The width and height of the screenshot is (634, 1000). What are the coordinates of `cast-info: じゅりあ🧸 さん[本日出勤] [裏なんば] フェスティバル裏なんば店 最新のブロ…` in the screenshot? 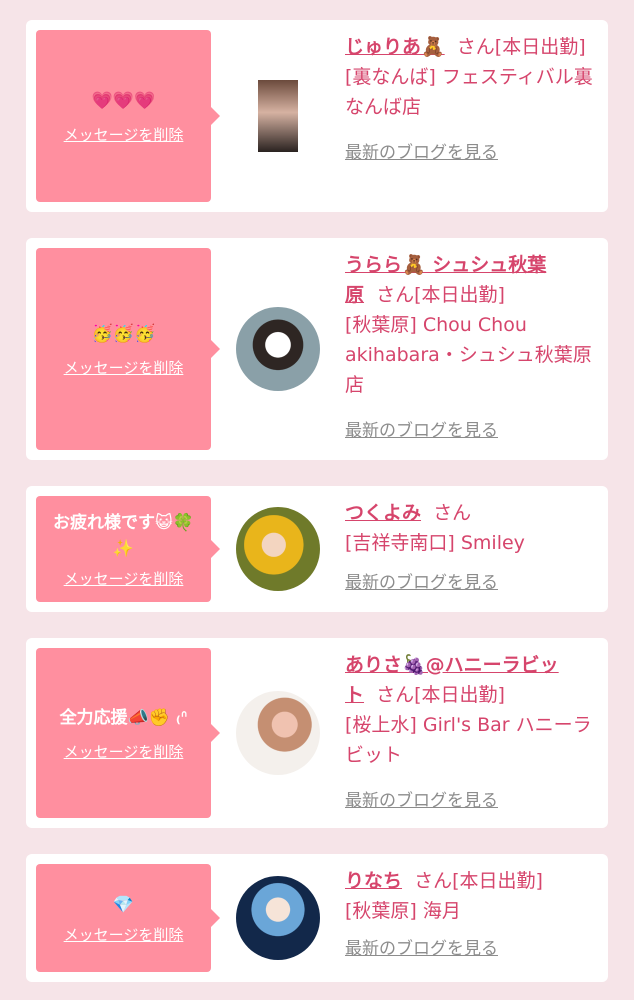 It's located at (476, 100).